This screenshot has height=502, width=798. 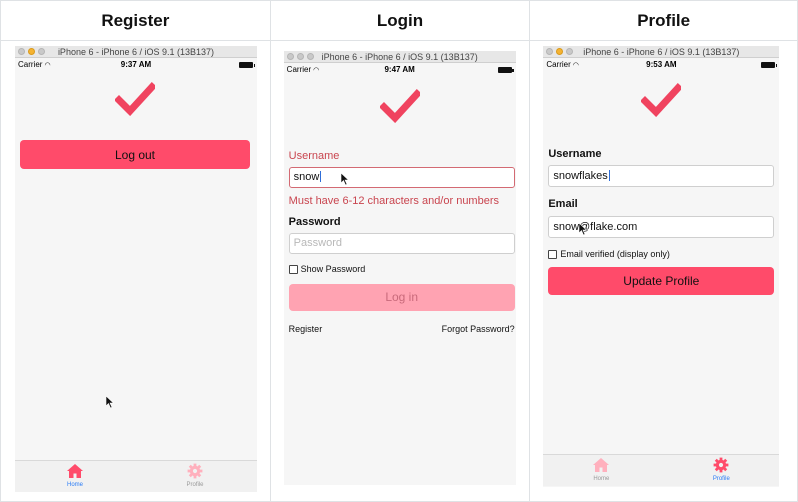 I want to click on logout-button: Log out, so click(x=135, y=154).